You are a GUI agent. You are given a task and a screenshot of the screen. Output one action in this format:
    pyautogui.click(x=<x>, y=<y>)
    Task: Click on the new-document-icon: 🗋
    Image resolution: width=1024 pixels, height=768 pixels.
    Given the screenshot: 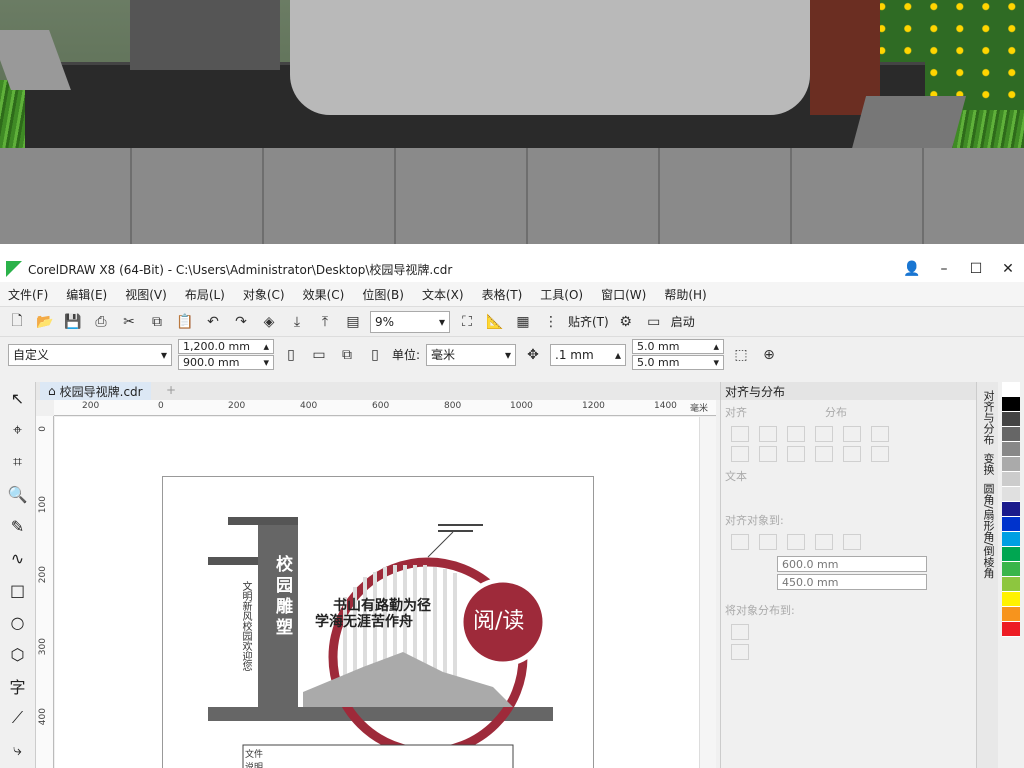 What is the action you would take?
    pyautogui.click(x=17, y=322)
    